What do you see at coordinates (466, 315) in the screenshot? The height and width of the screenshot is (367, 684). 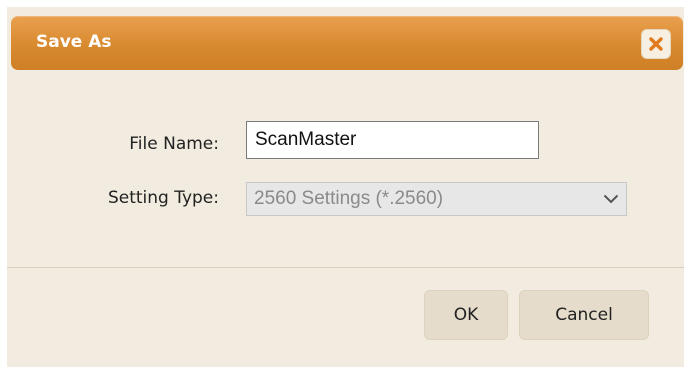 I see `ok-button: OK` at bounding box center [466, 315].